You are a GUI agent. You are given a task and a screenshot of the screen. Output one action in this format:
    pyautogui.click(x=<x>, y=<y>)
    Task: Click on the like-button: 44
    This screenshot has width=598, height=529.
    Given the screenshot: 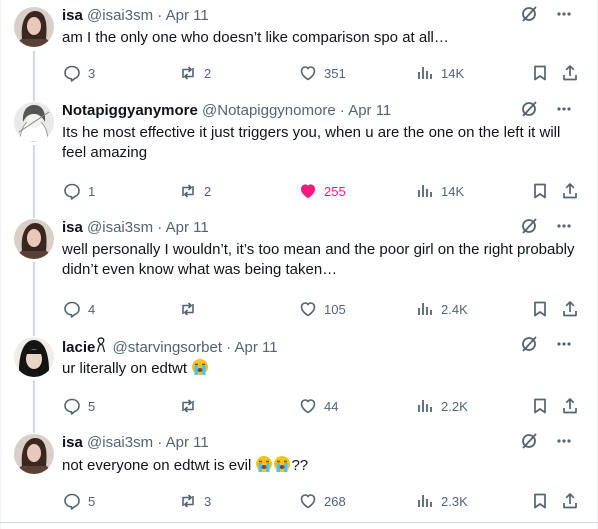 What is the action you would take?
    pyautogui.click(x=318, y=406)
    